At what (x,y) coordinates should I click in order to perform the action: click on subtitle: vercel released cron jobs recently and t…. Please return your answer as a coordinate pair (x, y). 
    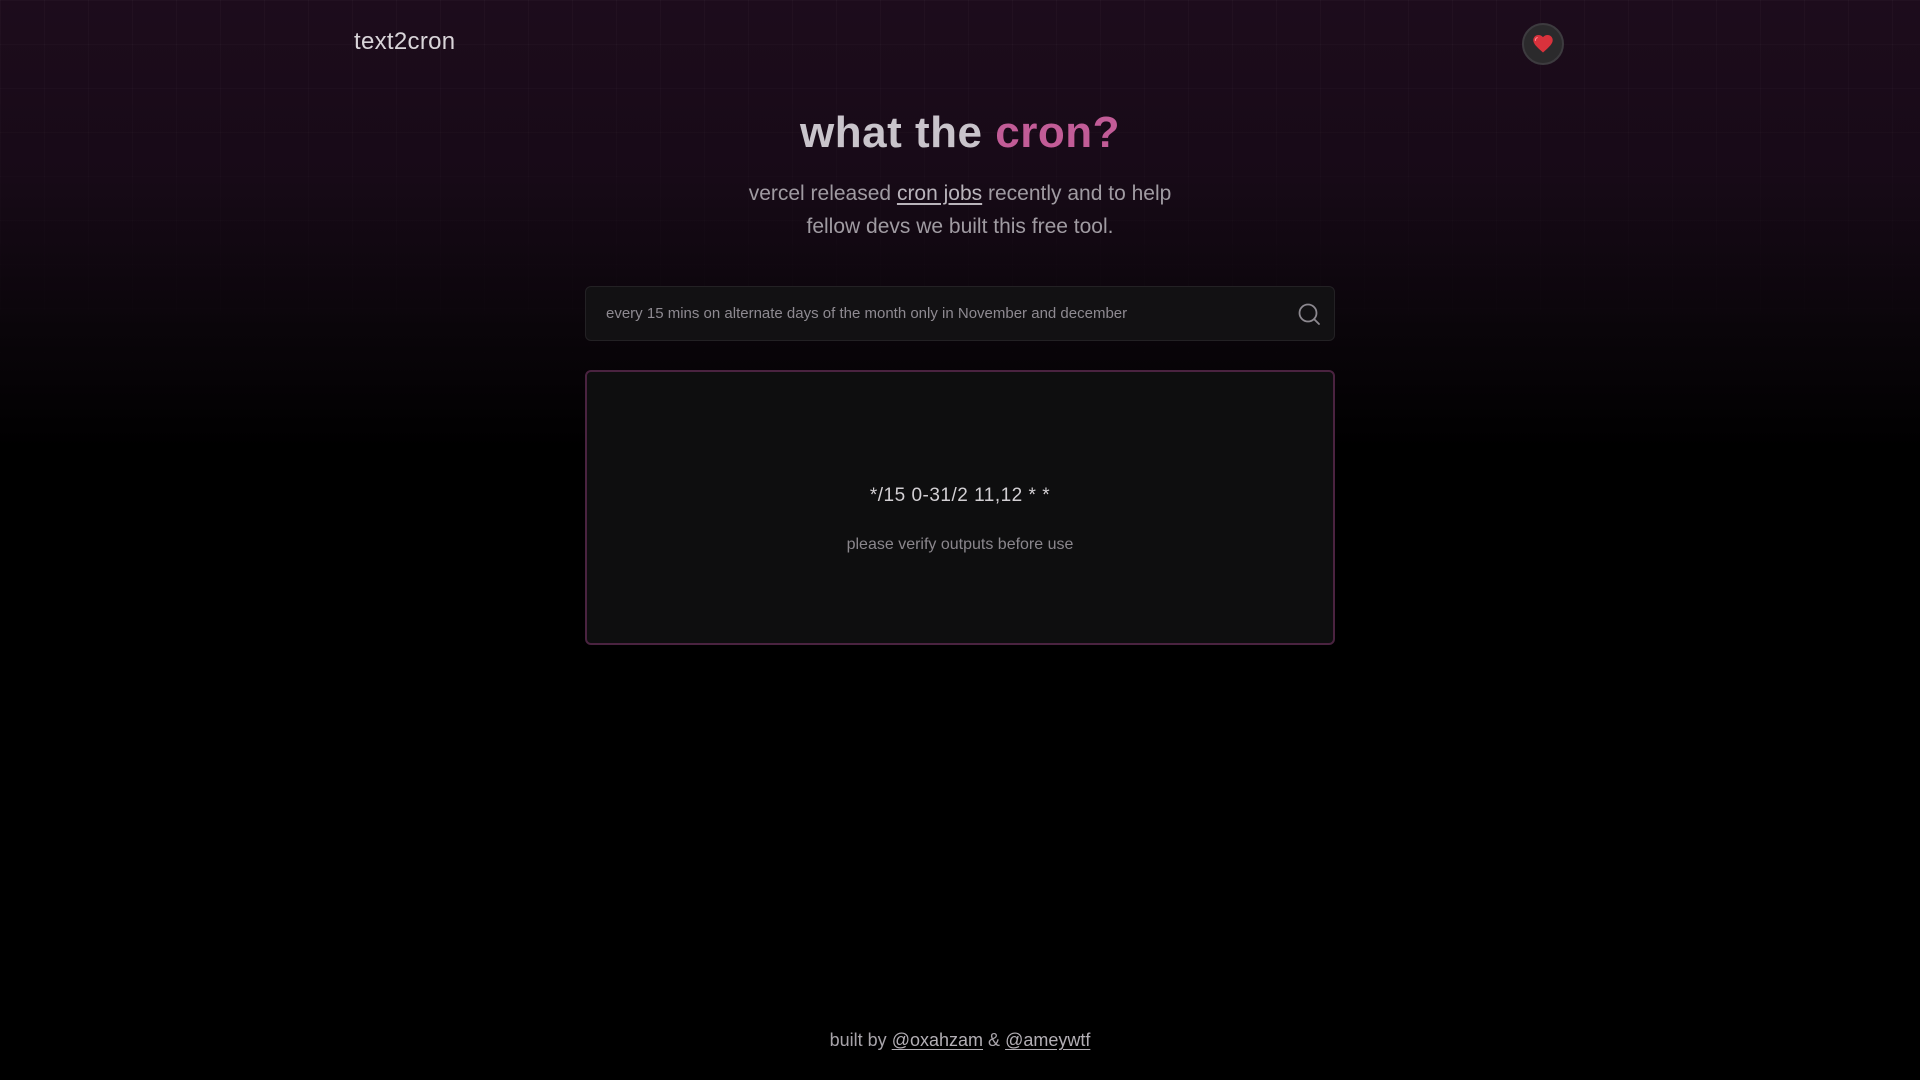
    Looking at the image, I should click on (960, 210).